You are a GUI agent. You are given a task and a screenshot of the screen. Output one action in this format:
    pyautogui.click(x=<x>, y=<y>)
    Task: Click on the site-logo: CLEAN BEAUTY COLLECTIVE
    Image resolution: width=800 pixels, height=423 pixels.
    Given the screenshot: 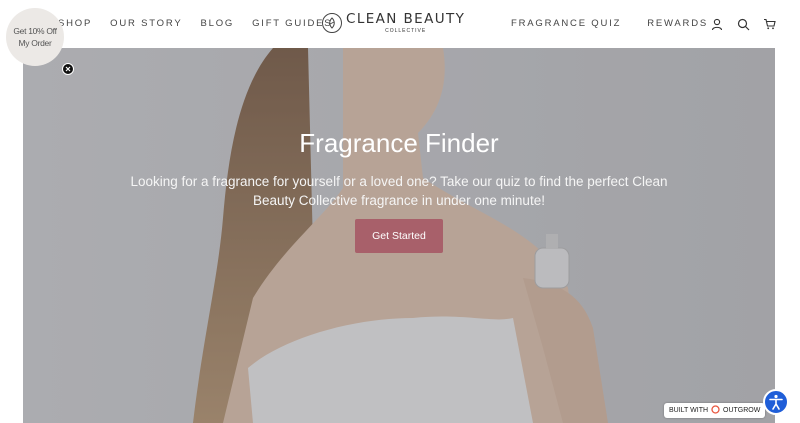 What is the action you would take?
    pyautogui.click(x=394, y=22)
    